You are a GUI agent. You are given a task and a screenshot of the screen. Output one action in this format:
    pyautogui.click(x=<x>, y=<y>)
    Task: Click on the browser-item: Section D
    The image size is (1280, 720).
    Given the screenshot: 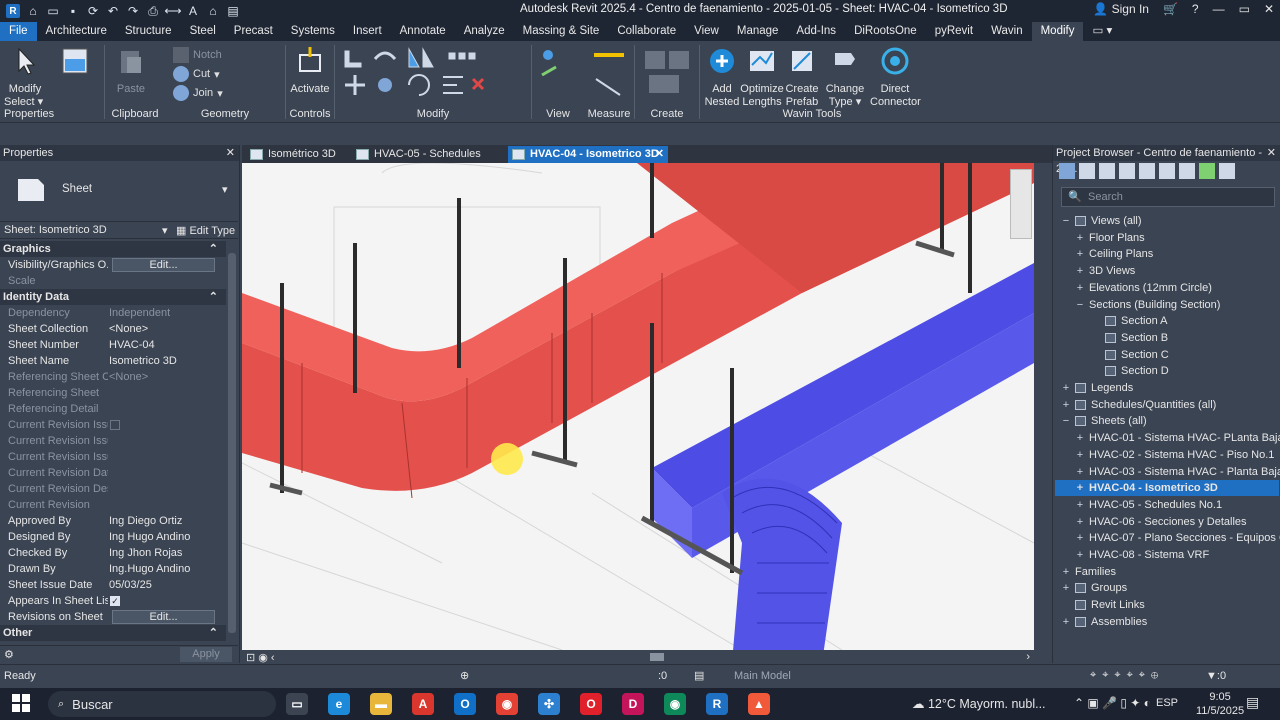 What is the action you would take?
    pyautogui.click(x=1167, y=371)
    